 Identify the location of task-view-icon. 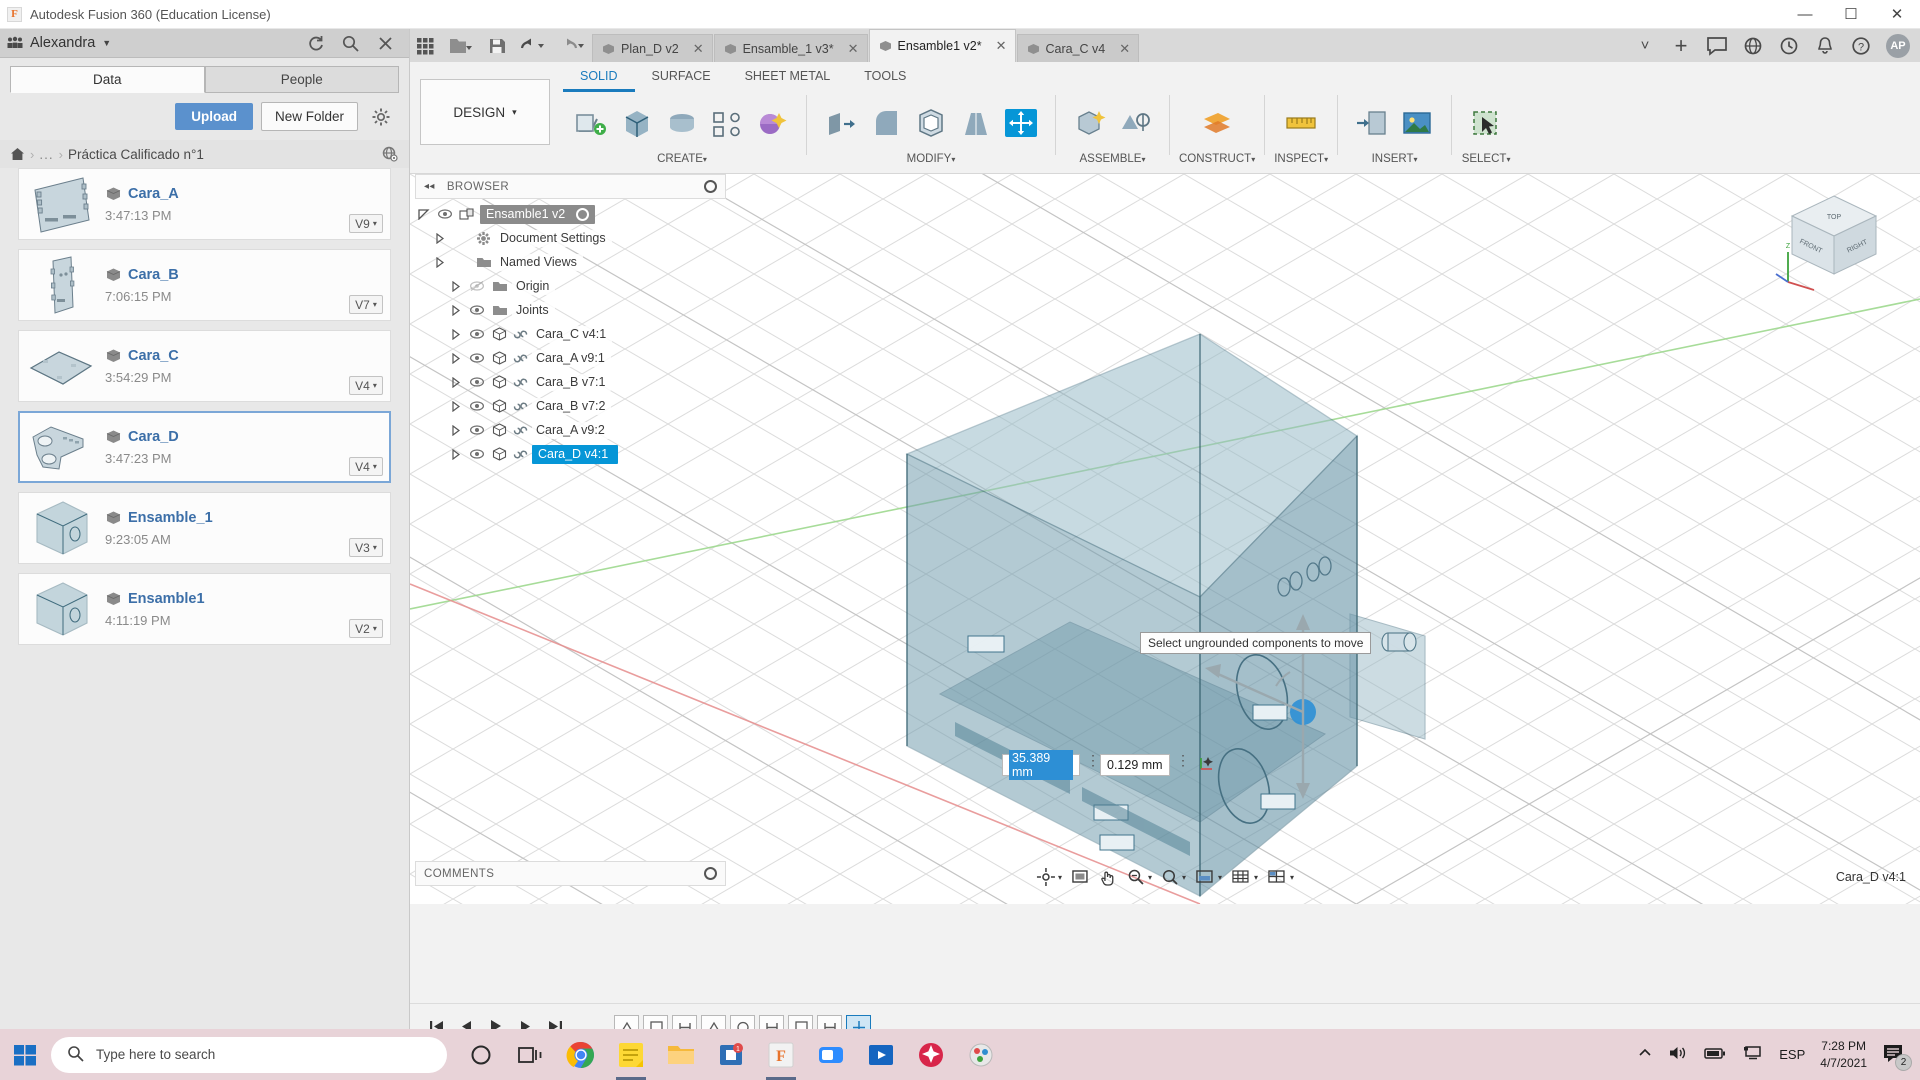
(531, 1055).